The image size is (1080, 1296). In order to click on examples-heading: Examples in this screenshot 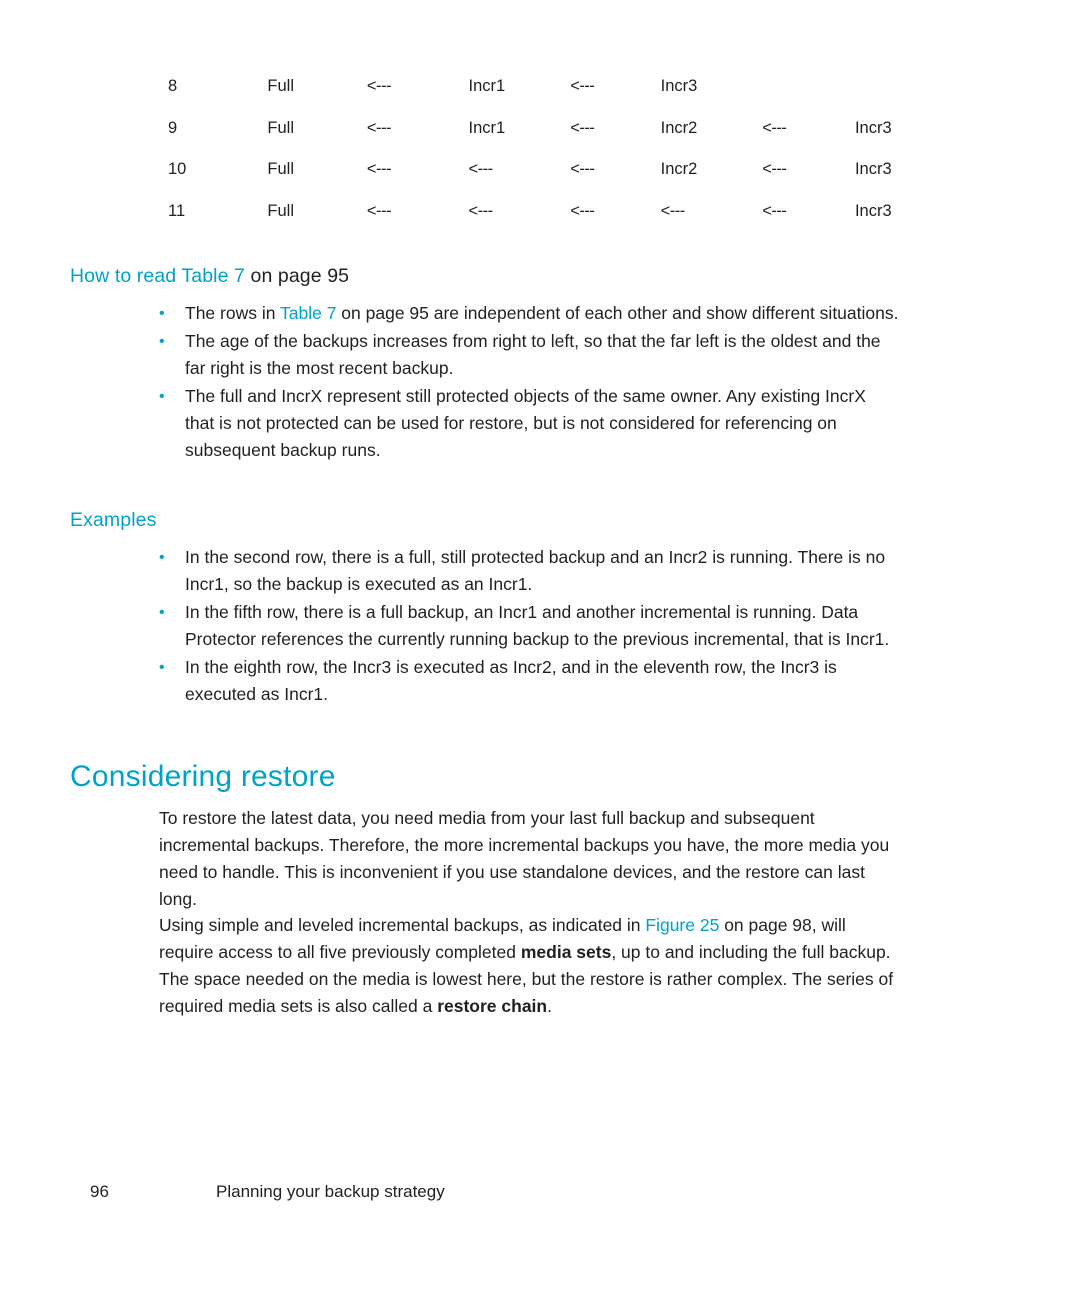, I will do `click(113, 520)`.